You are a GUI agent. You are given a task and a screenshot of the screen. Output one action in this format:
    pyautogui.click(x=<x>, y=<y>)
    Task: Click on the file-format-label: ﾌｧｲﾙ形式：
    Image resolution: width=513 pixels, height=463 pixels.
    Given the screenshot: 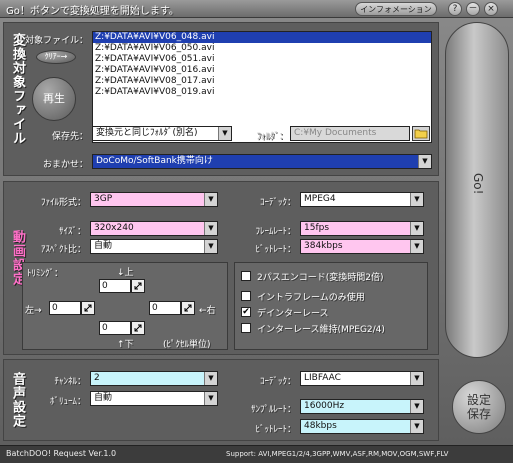 What is the action you would take?
    pyautogui.click(x=63, y=203)
    